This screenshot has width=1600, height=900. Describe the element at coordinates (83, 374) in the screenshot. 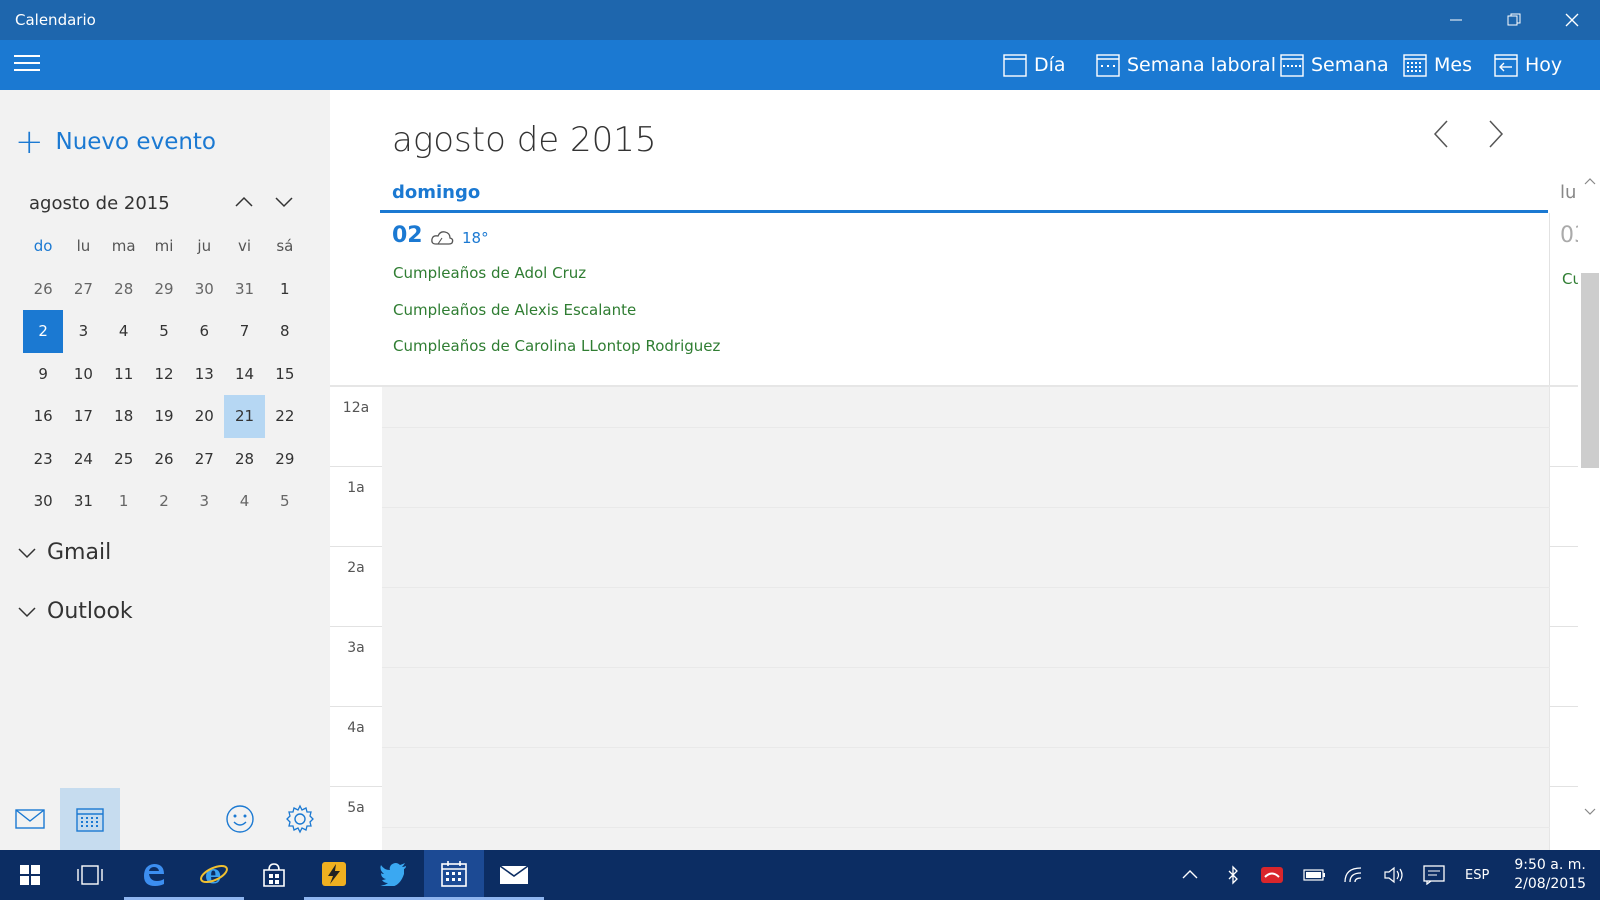

I see `day-cell: 10` at that location.